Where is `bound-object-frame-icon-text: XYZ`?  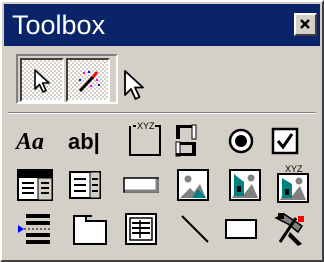 bound-object-frame-icon-text: XYZ is located at coordinates (294, 169).